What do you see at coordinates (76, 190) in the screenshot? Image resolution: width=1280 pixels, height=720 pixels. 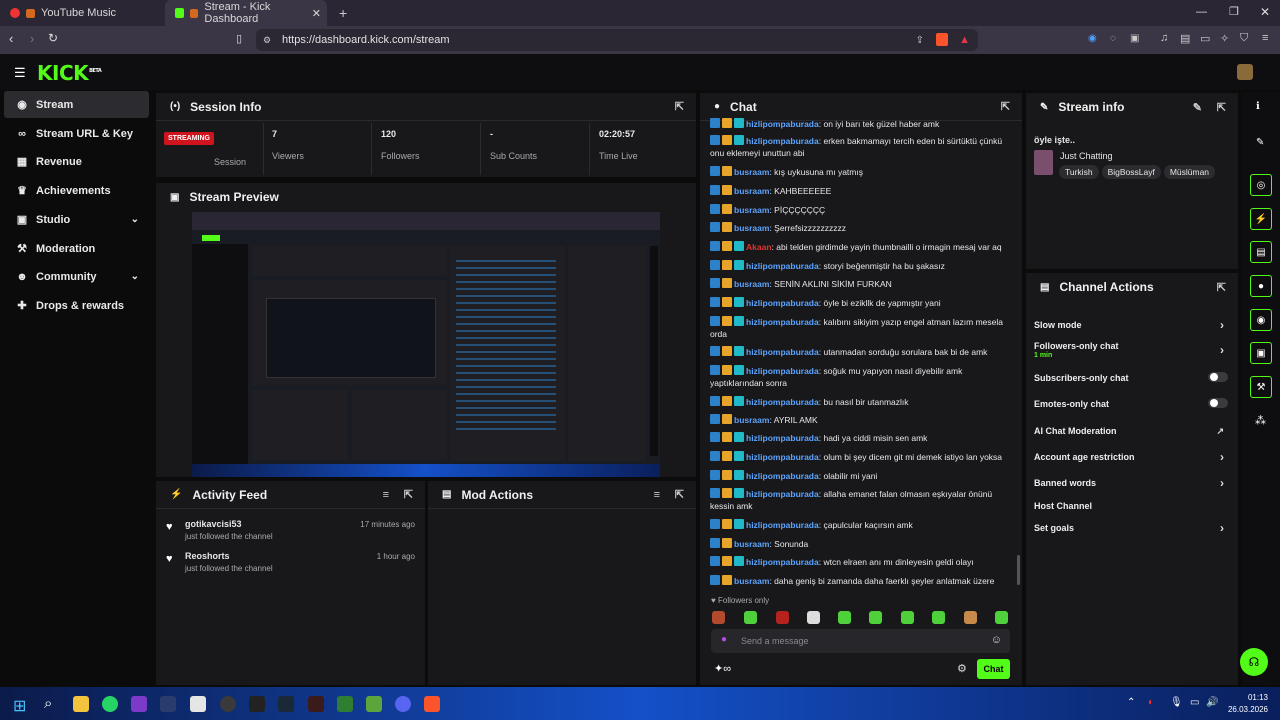 I see `sidebar-item-achievements: ♛ Achievements` at bounding box center [76, 190].